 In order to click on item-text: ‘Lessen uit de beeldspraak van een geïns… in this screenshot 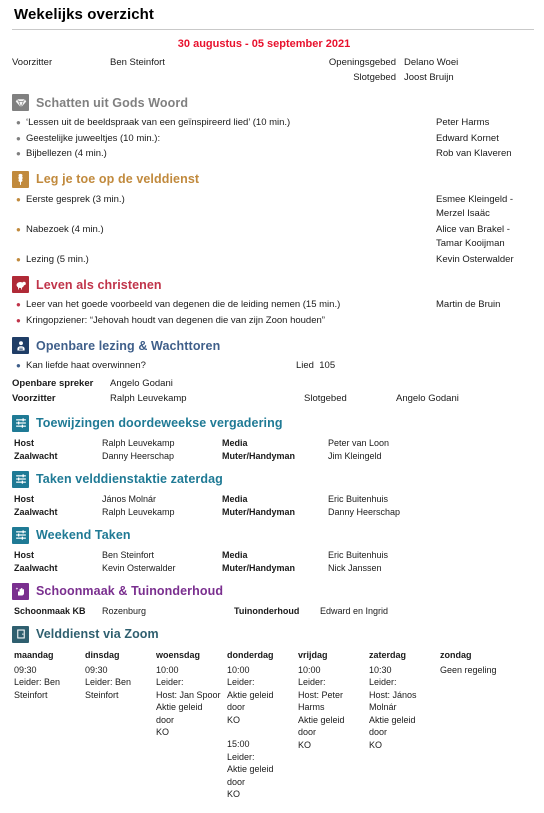, I will do `click(158, 122)`.